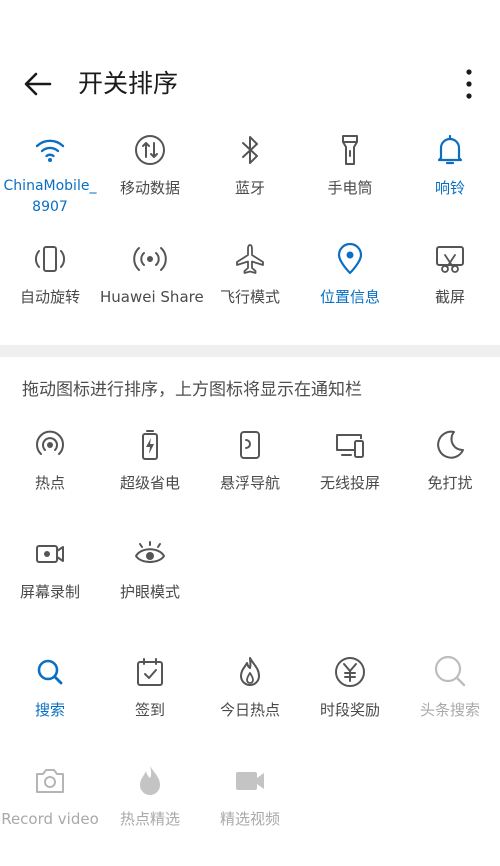 Image resolution: width=500 pixels, height=866 pixels. What do you see at coordinates (250, 259) in the screenshot?
I see `airplane-icon` at bounding box center [250, 259].